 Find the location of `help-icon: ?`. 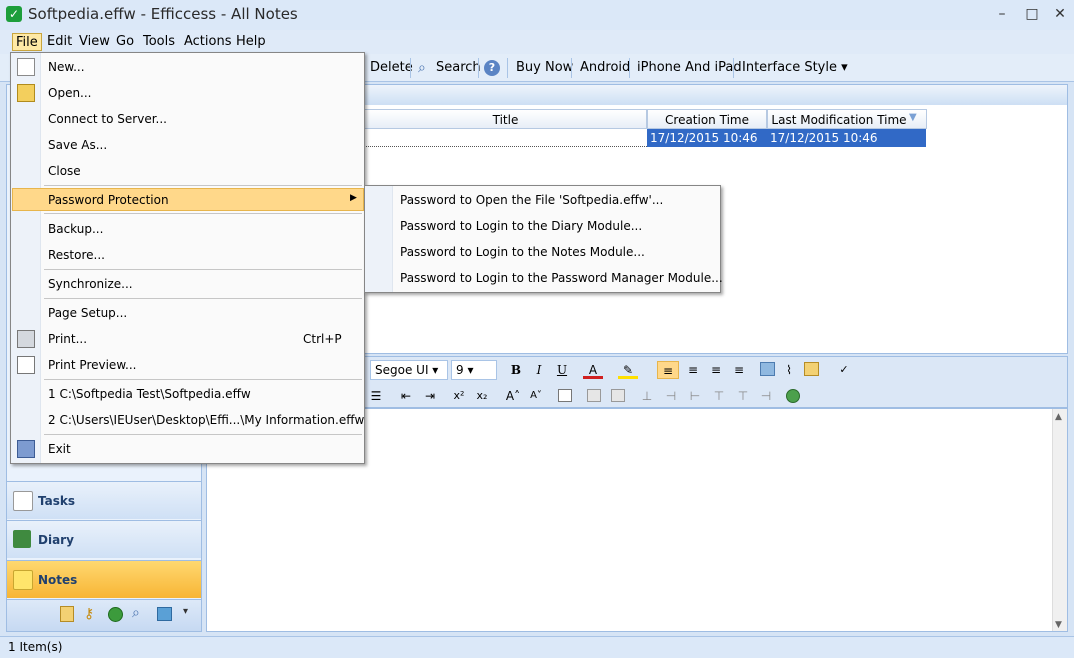

help-icon: ? is located at coordinates (492, 68).